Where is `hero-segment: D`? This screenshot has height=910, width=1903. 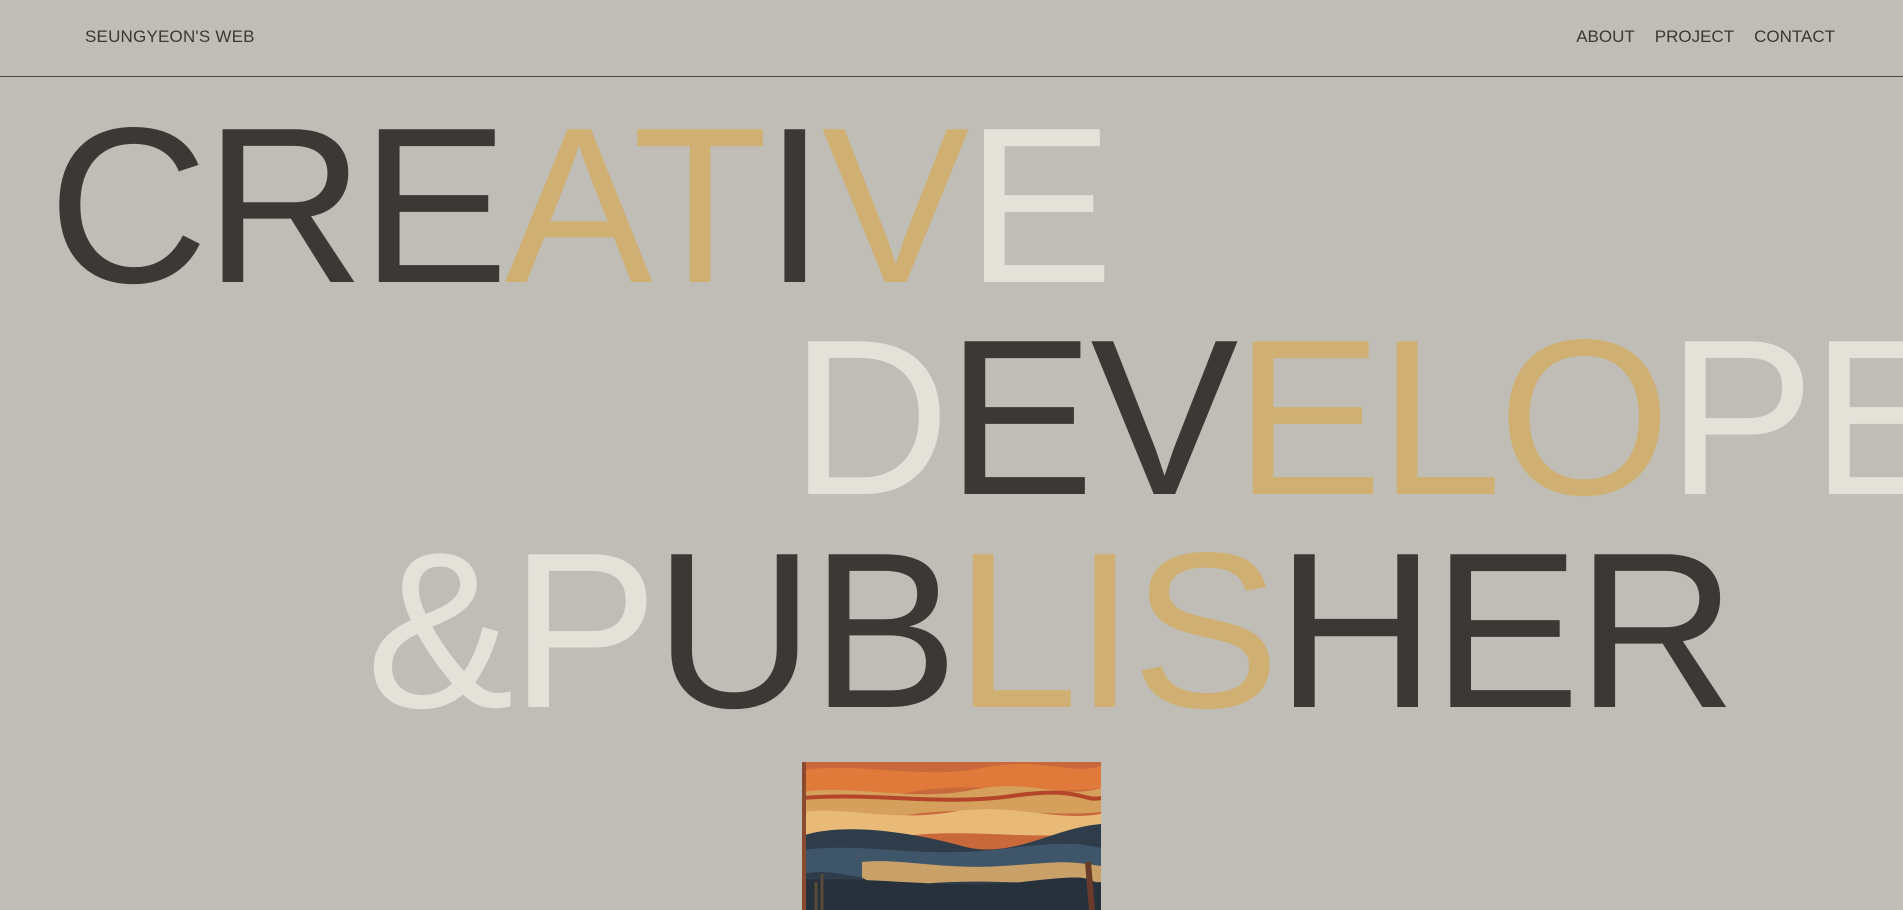 hero-segment: D is located at coordinates (870, 418).